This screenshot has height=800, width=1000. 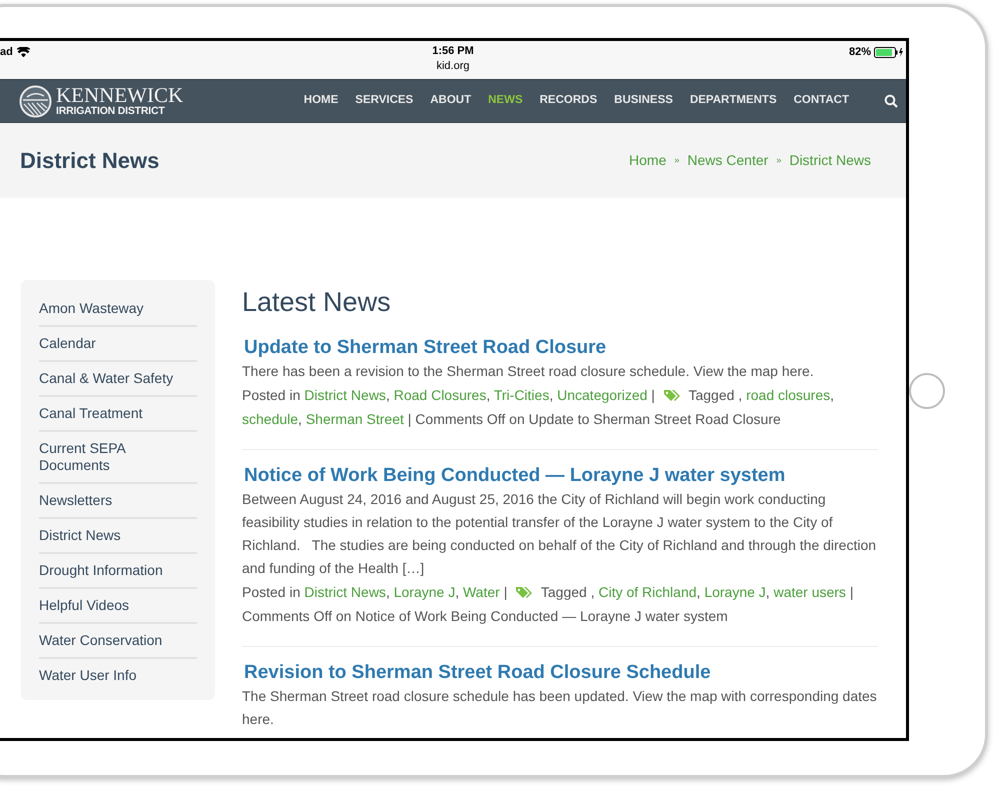 What do you see at coordinates (561, 476) in the screenshot?
I see `post-title: Notice of Work Being Conducted — Lorayne J water system` at bounding box center [561, 476].